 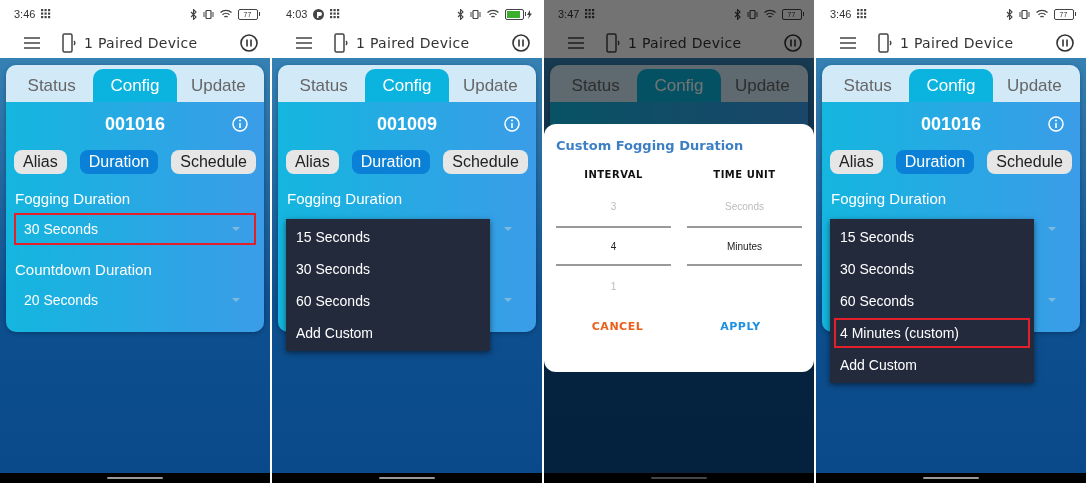 I want to click on dialog-title: Custom Fogging Duration, so click(x=650, y=145).